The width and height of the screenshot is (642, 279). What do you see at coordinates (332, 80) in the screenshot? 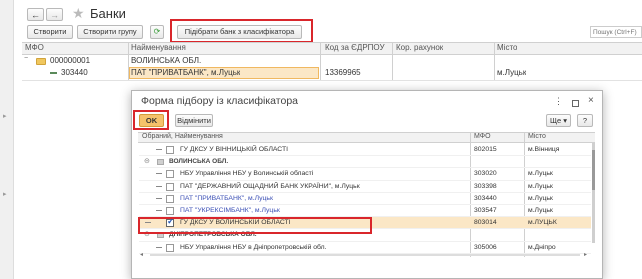
I see `row-divider` at bounding box center [332, 80].